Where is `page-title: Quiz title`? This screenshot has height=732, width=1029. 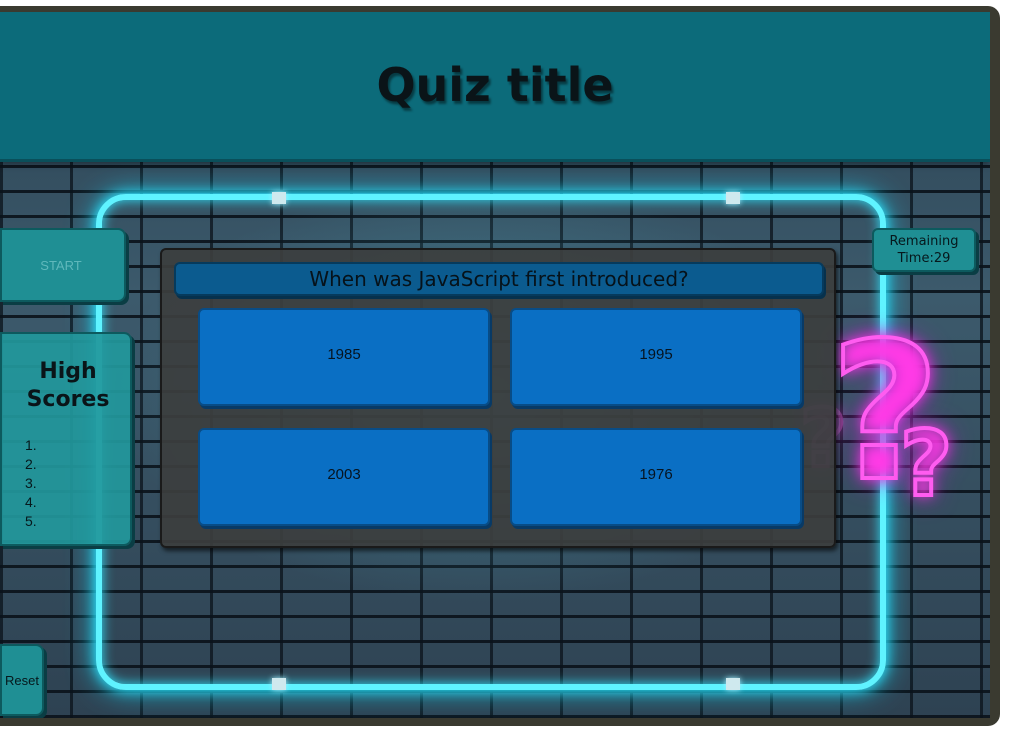 page-title: Quiz title is located at coordinates (495, 85).